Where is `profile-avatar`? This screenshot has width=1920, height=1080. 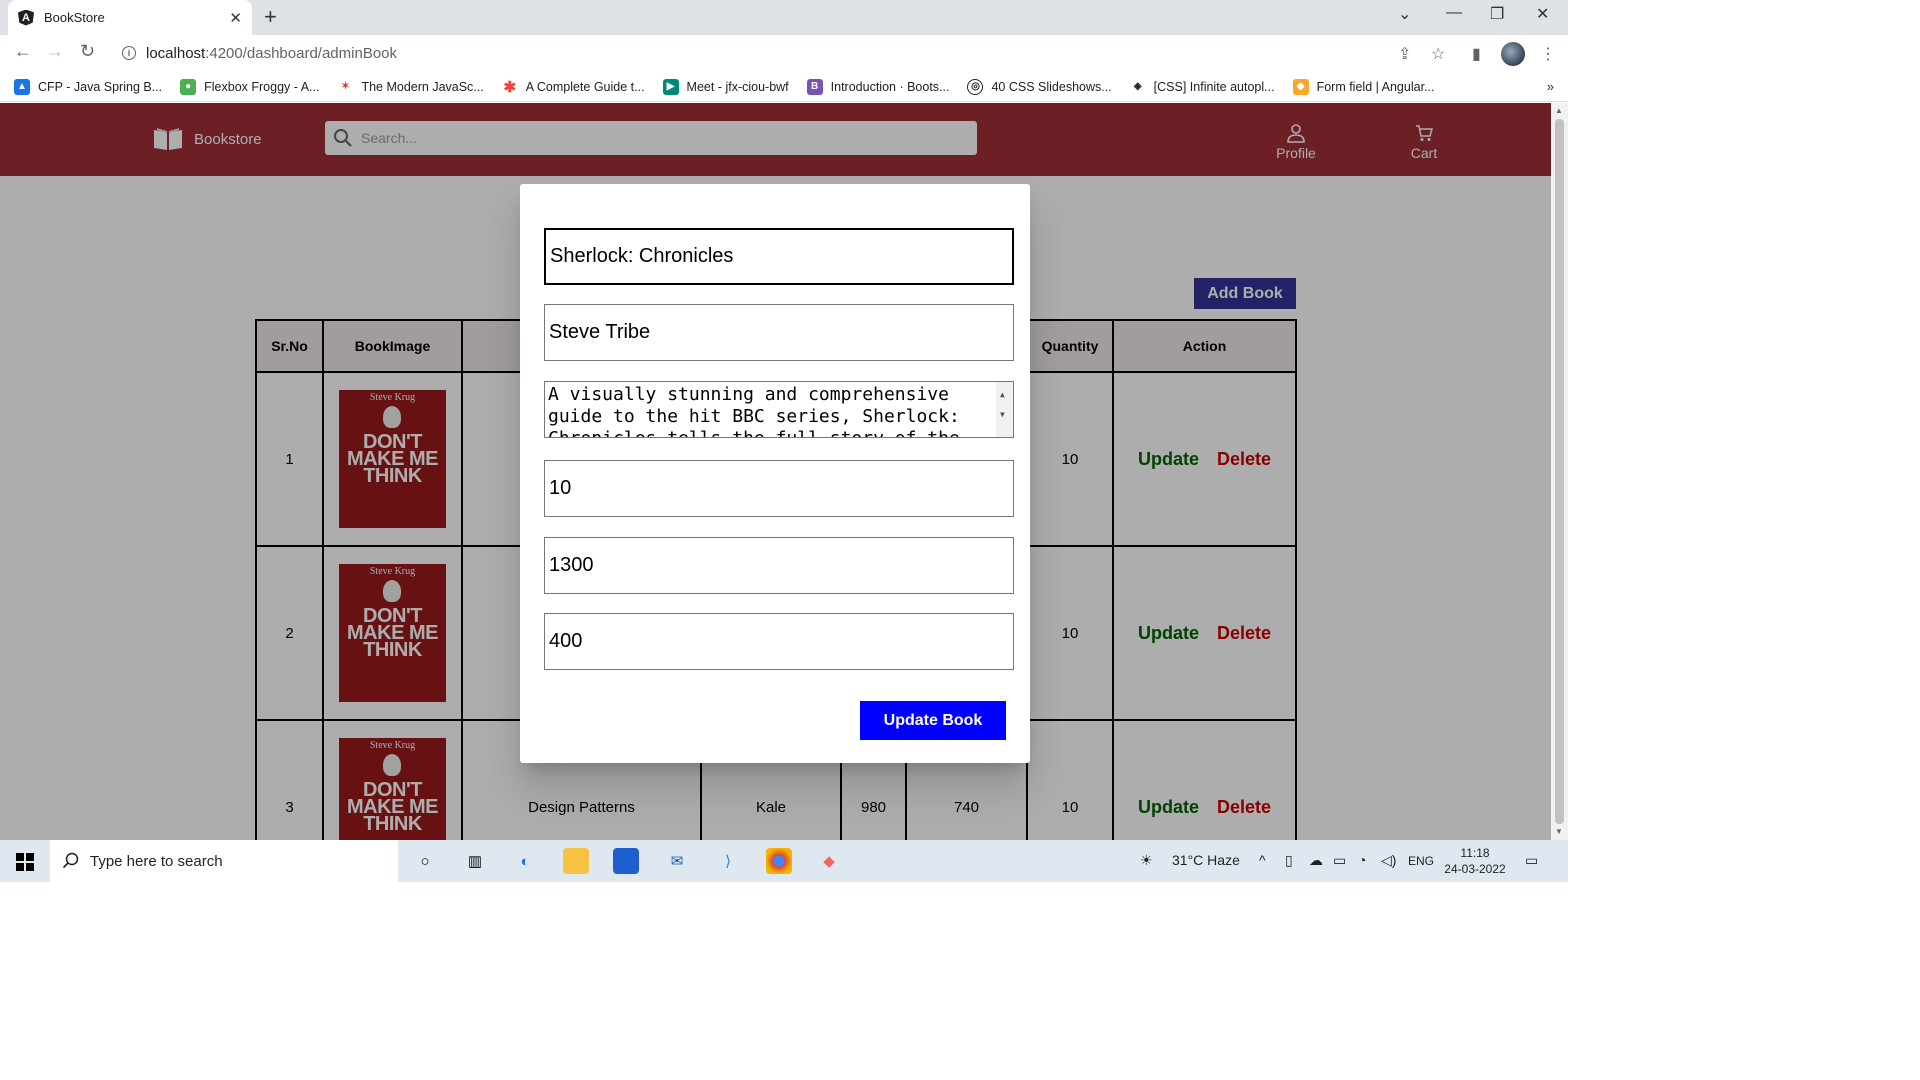 profile-avatar is located at coordinates (1513, 54).